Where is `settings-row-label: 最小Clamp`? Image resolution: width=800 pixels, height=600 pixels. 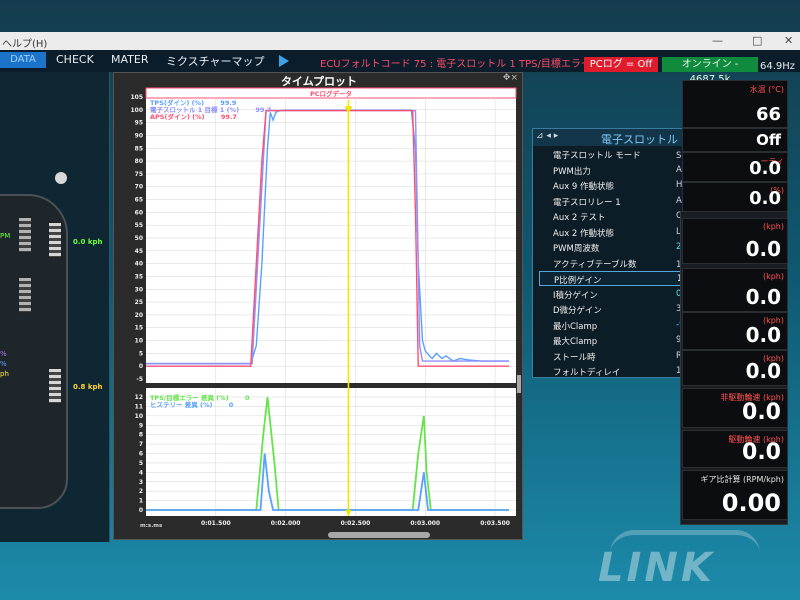 settings-row-label: 最小Clamp is located at coordinates (575, 326).